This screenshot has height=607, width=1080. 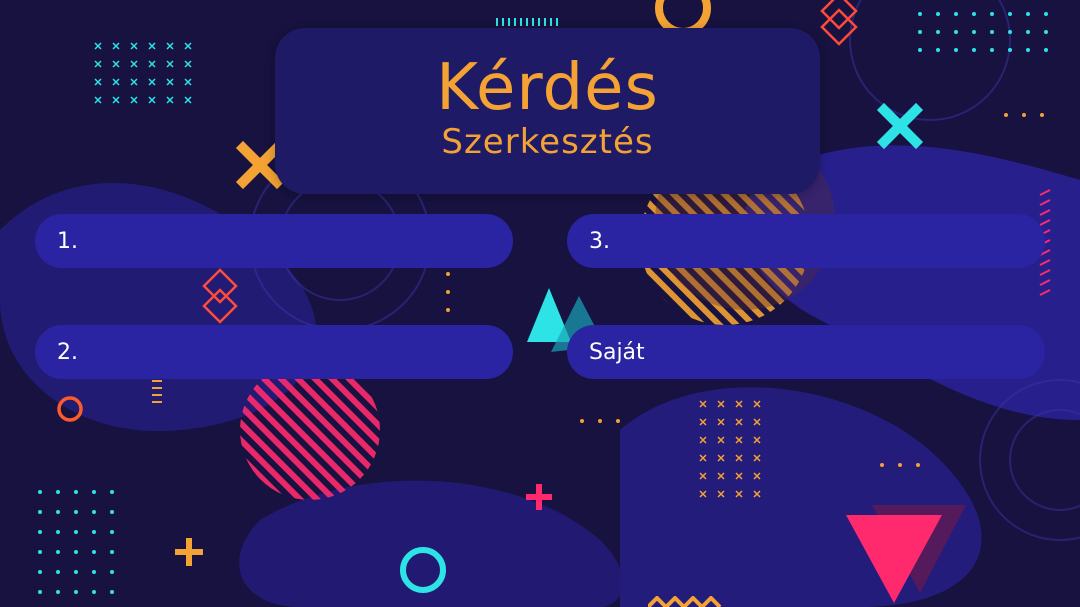 I want to click on zigzag-icon, so click(x=685, y=601).